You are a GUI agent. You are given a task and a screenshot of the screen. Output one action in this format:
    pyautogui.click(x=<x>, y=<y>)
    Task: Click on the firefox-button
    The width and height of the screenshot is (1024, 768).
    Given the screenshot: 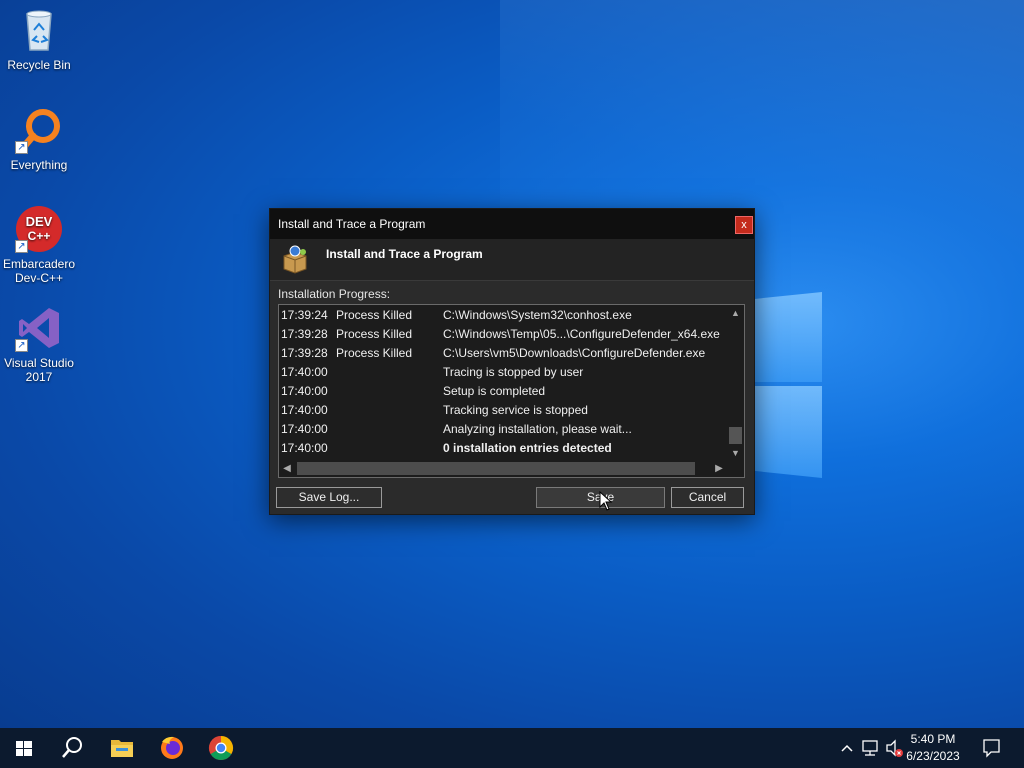 What is the action you would take?
    pyautogui.click(x=172, y=748)
    